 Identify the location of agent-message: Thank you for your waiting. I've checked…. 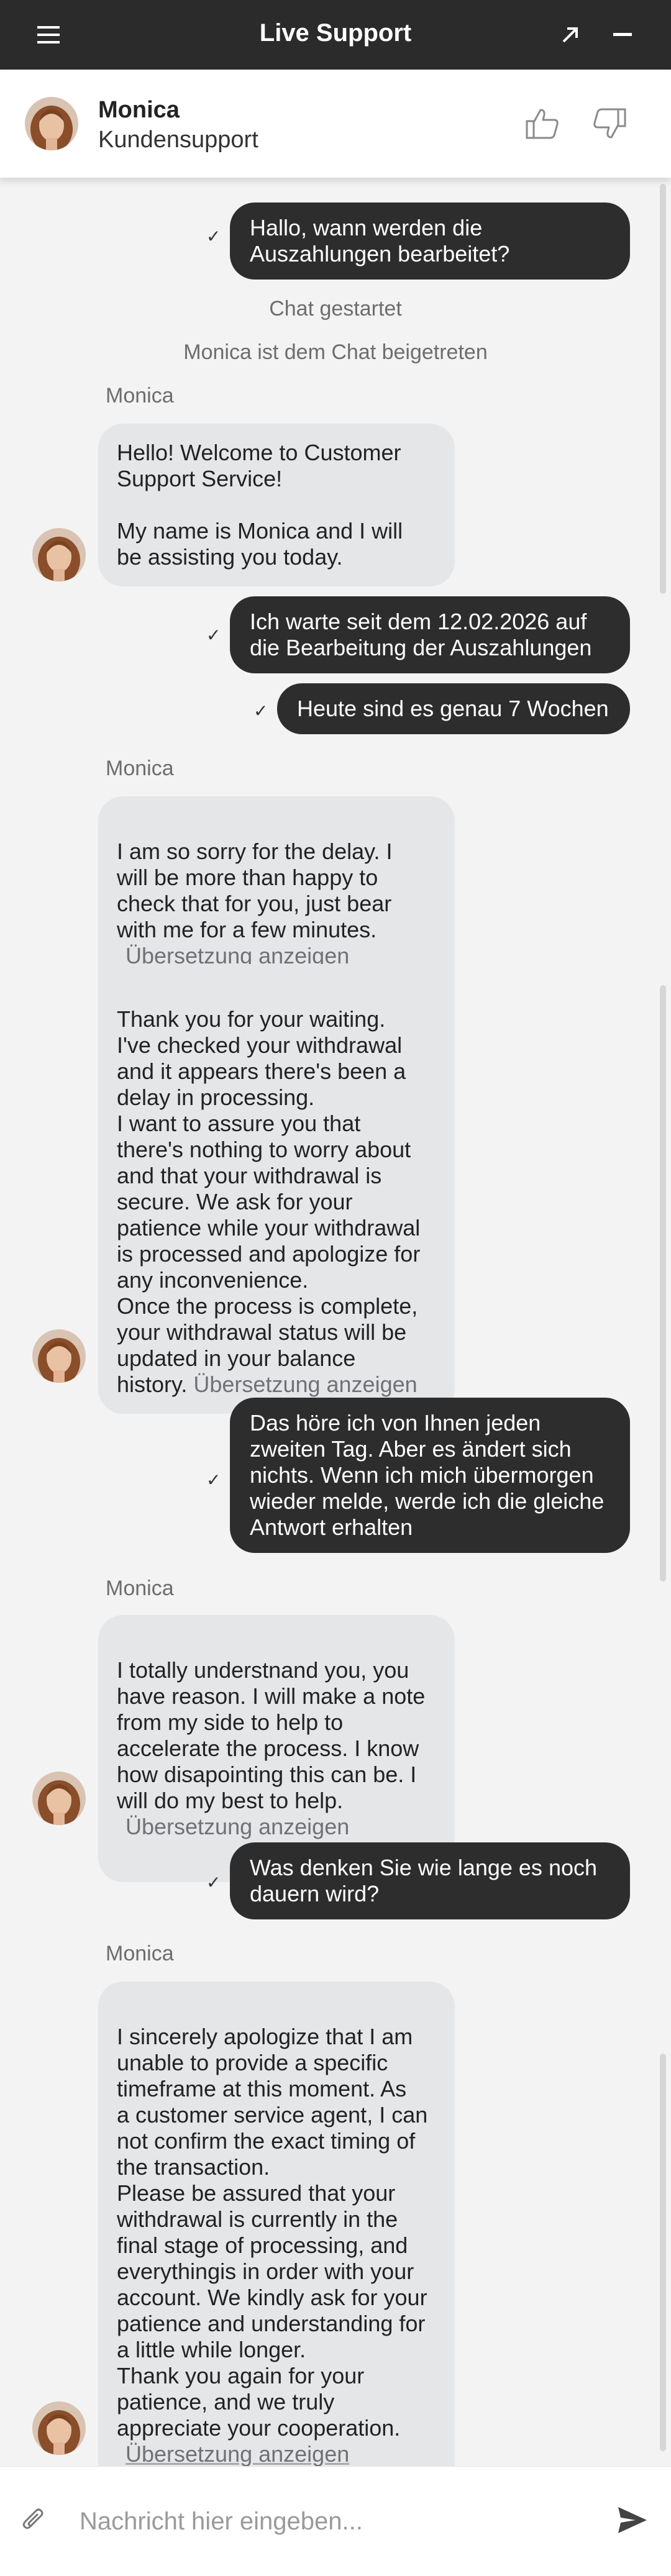
(276, 1189).